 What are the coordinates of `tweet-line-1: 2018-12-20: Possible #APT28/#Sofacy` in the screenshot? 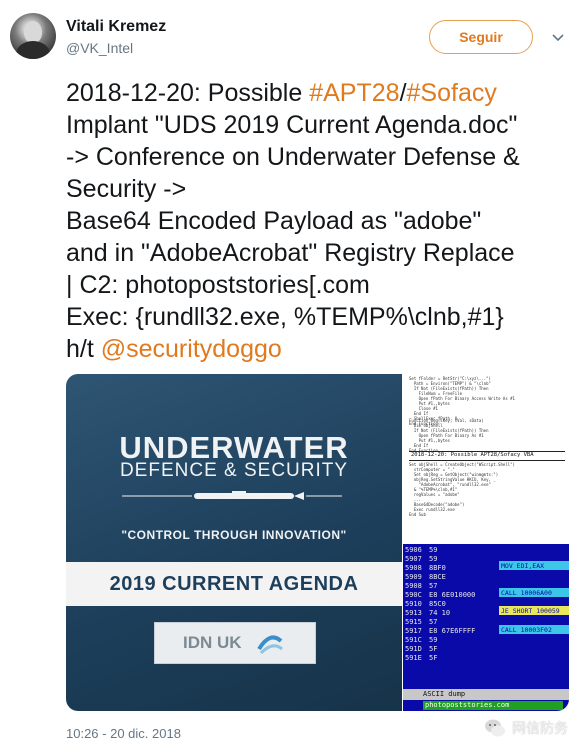 It's located at (281, 93).